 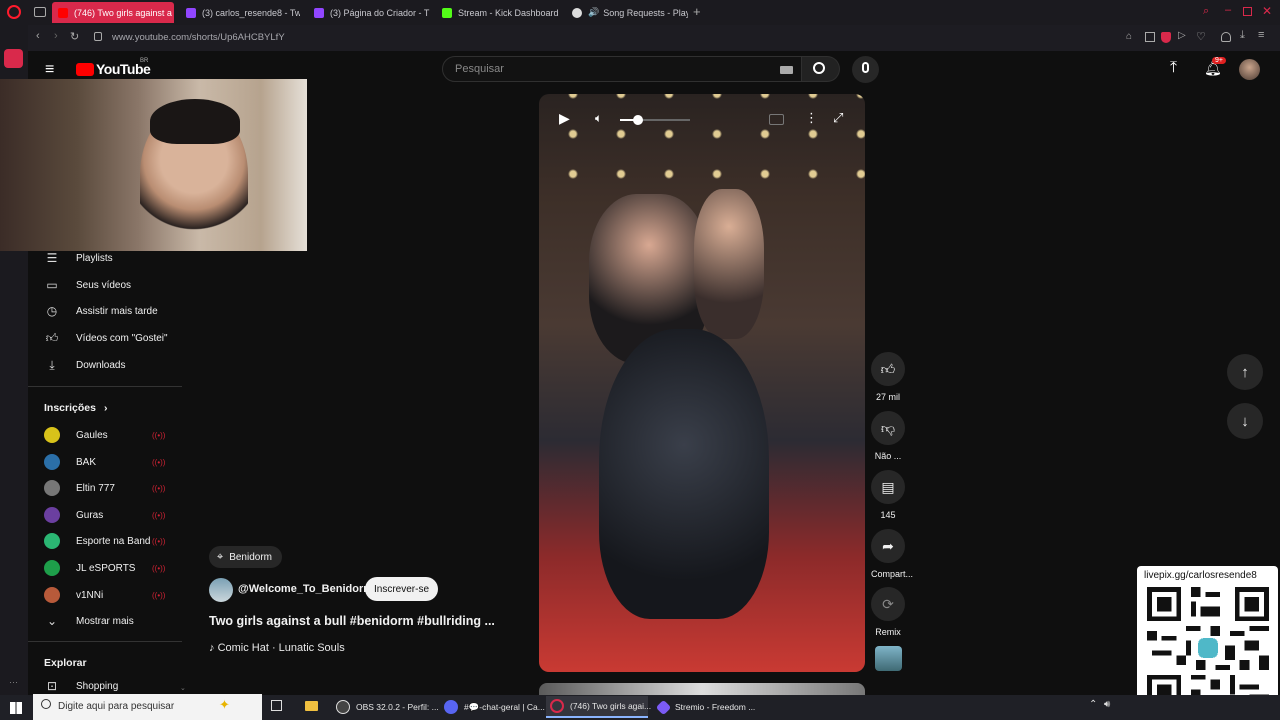 What do you see at coordinates (498, 12) in the screenshot?
I see `tab-kick-dashboard: Stream - Kick Dashboard` at bounding box center [498, 12].